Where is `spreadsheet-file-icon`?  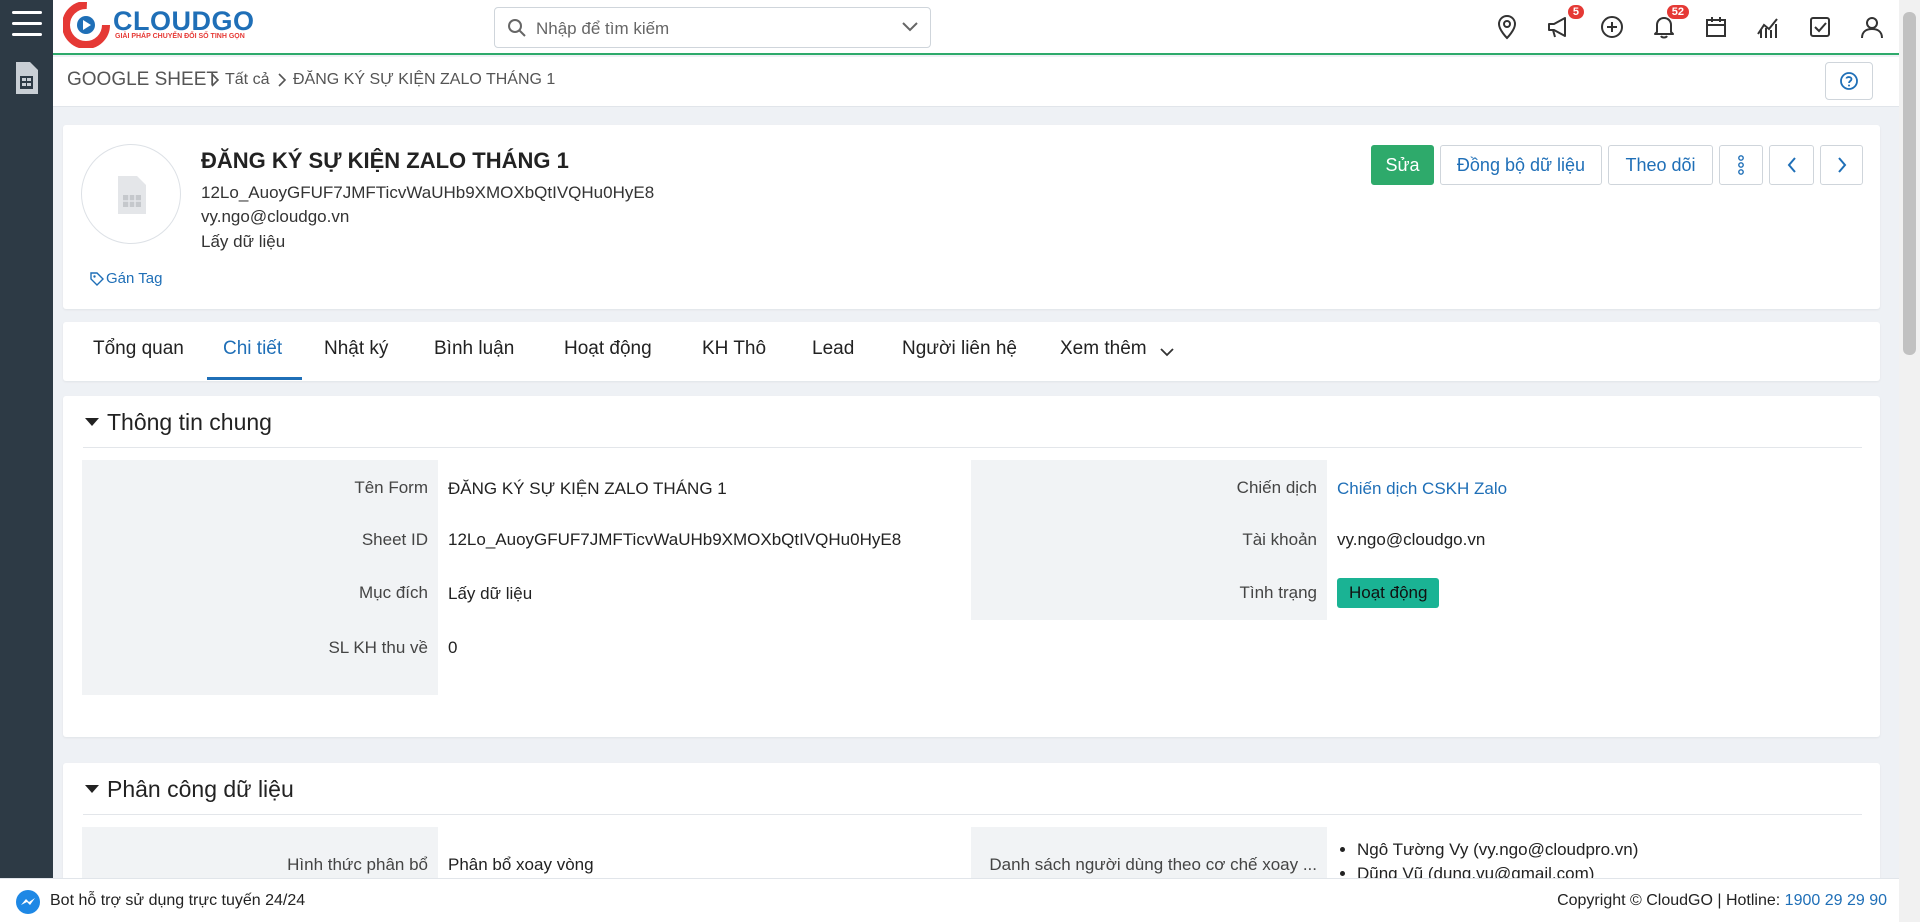 spreadsheet-file-icon is located at coordinates (132, 195).